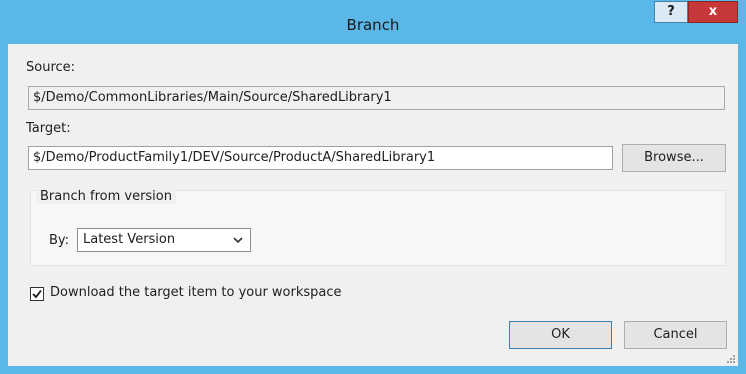 The image size is (746, 374). Describe the element at coordinates (129, 239) in the screenshot. I see `version-type-value: Latest Version` at that location.